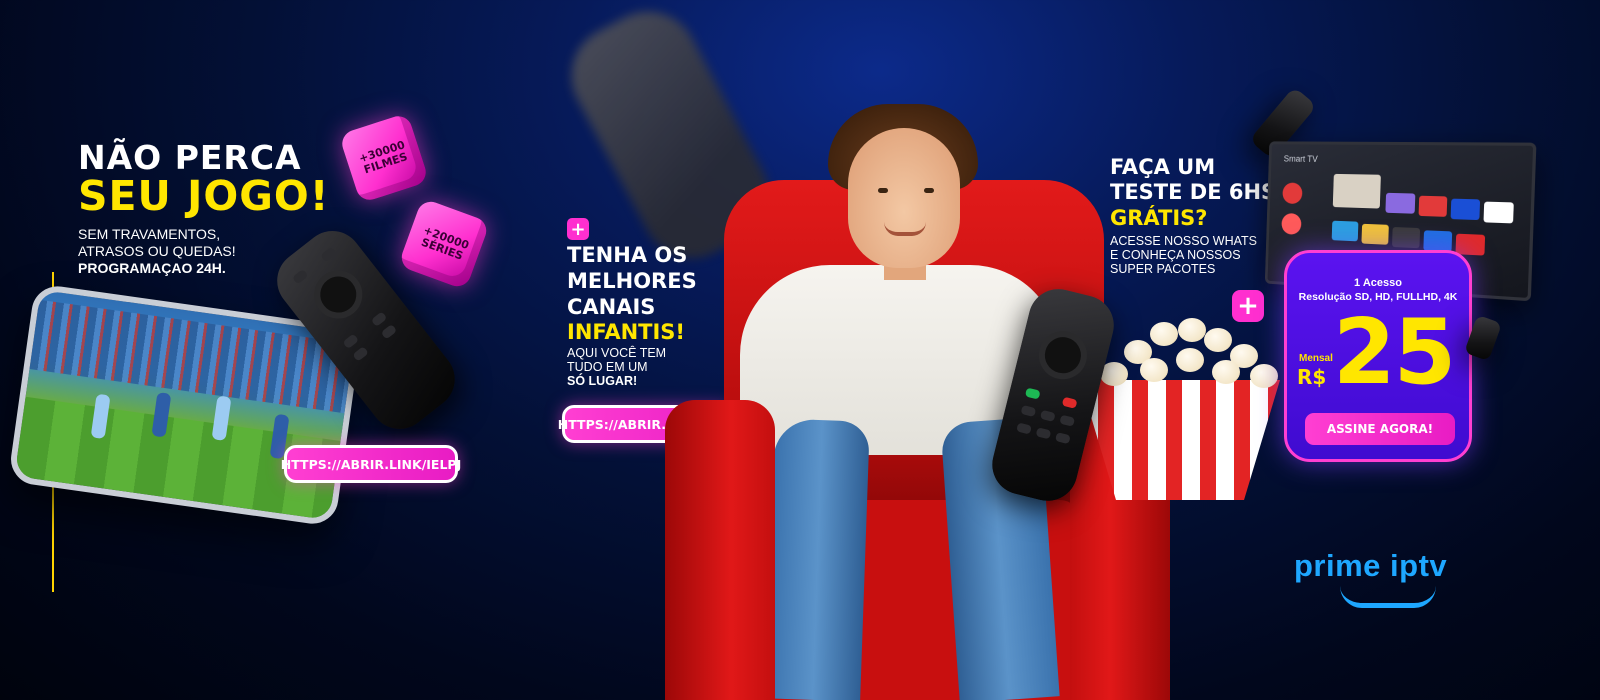  Describe the element at coordinates (1371, 565) in the screenshot. I see `prime-iptv-logo: prime iptv` at that location.